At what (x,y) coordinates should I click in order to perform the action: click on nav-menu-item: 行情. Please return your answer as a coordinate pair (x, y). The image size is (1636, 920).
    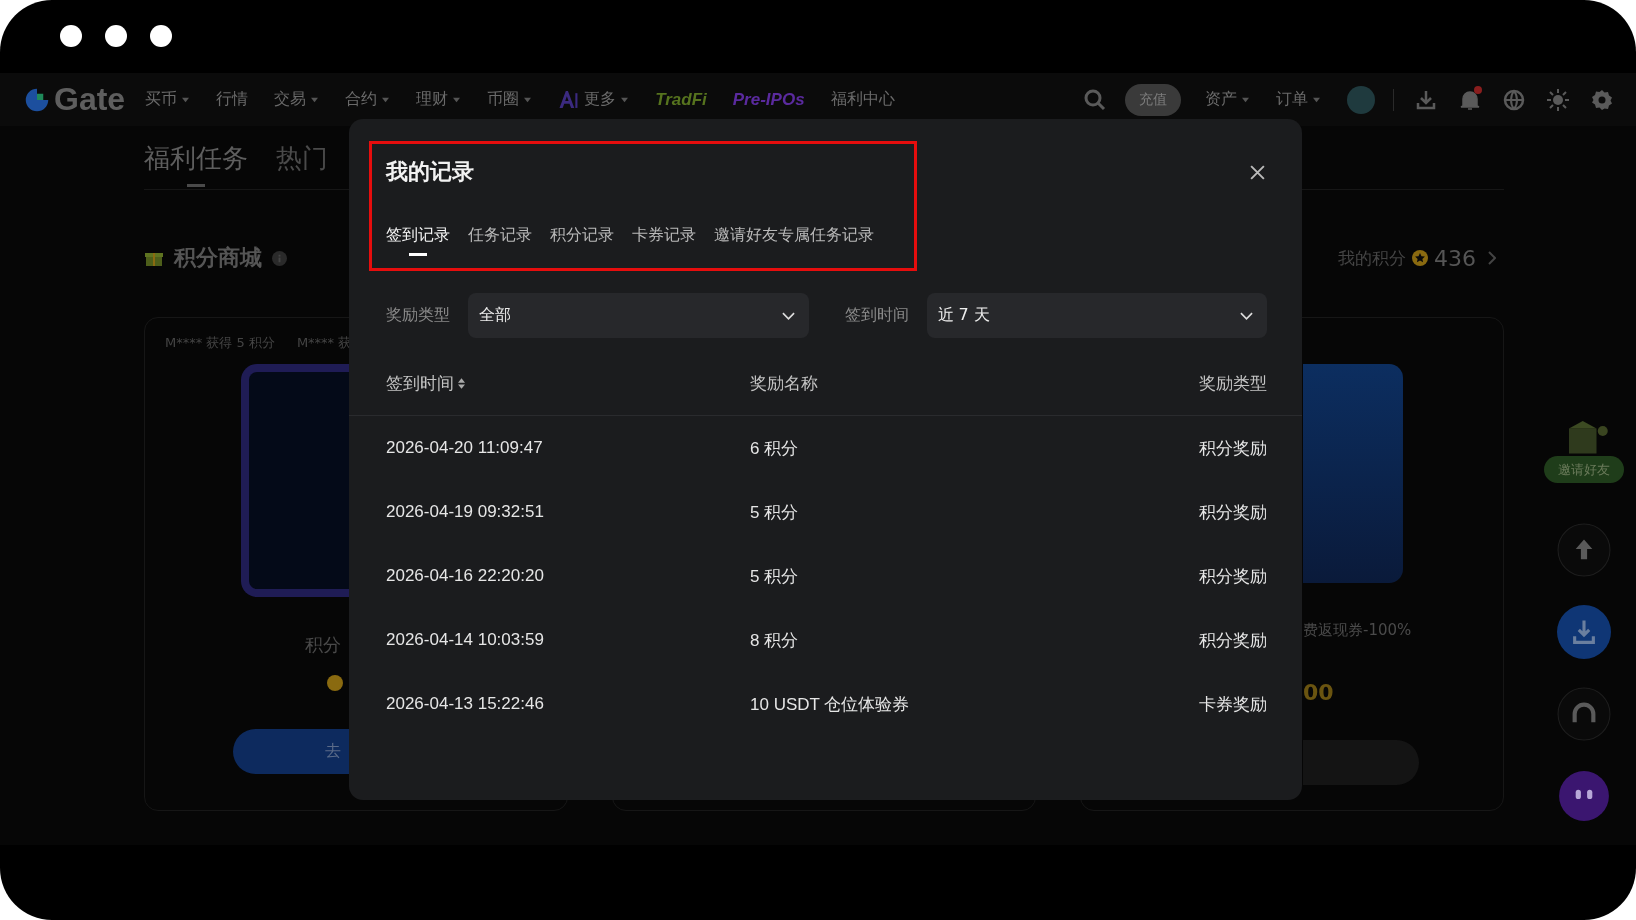
    Looking at the image, I should click on (232, 99).